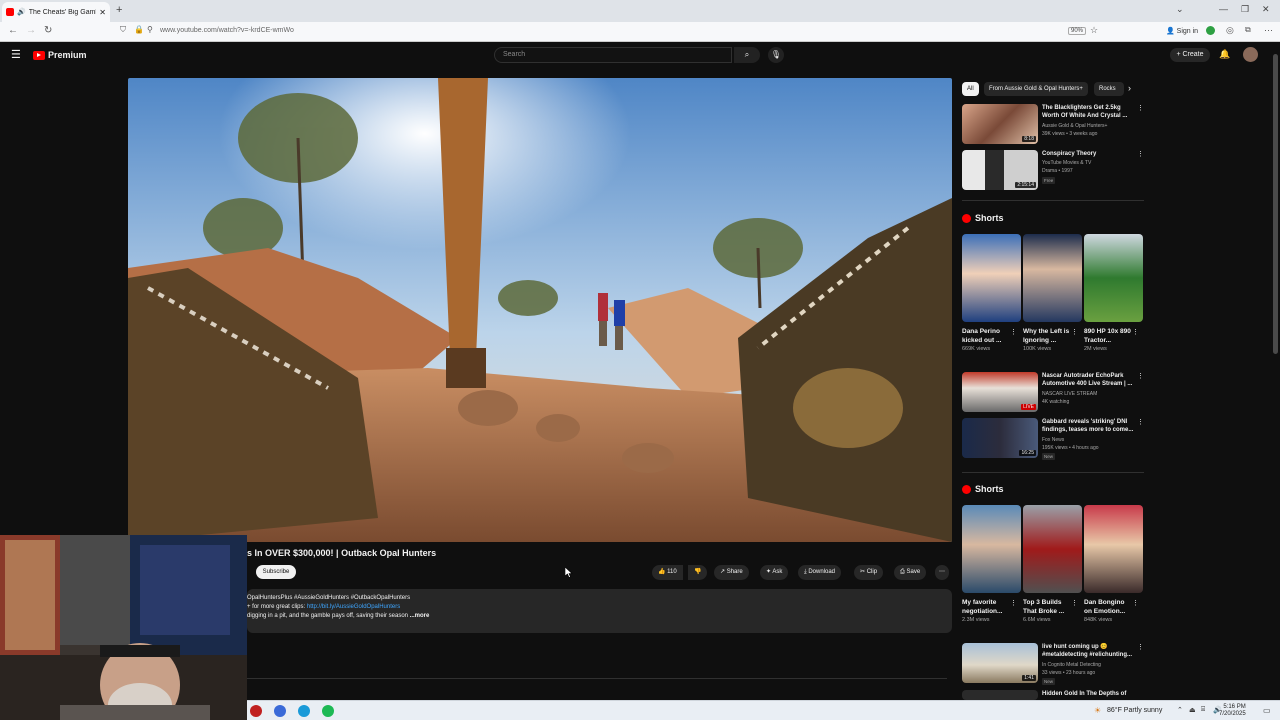  I want to click on forward-icon: →, so click(31, 30).